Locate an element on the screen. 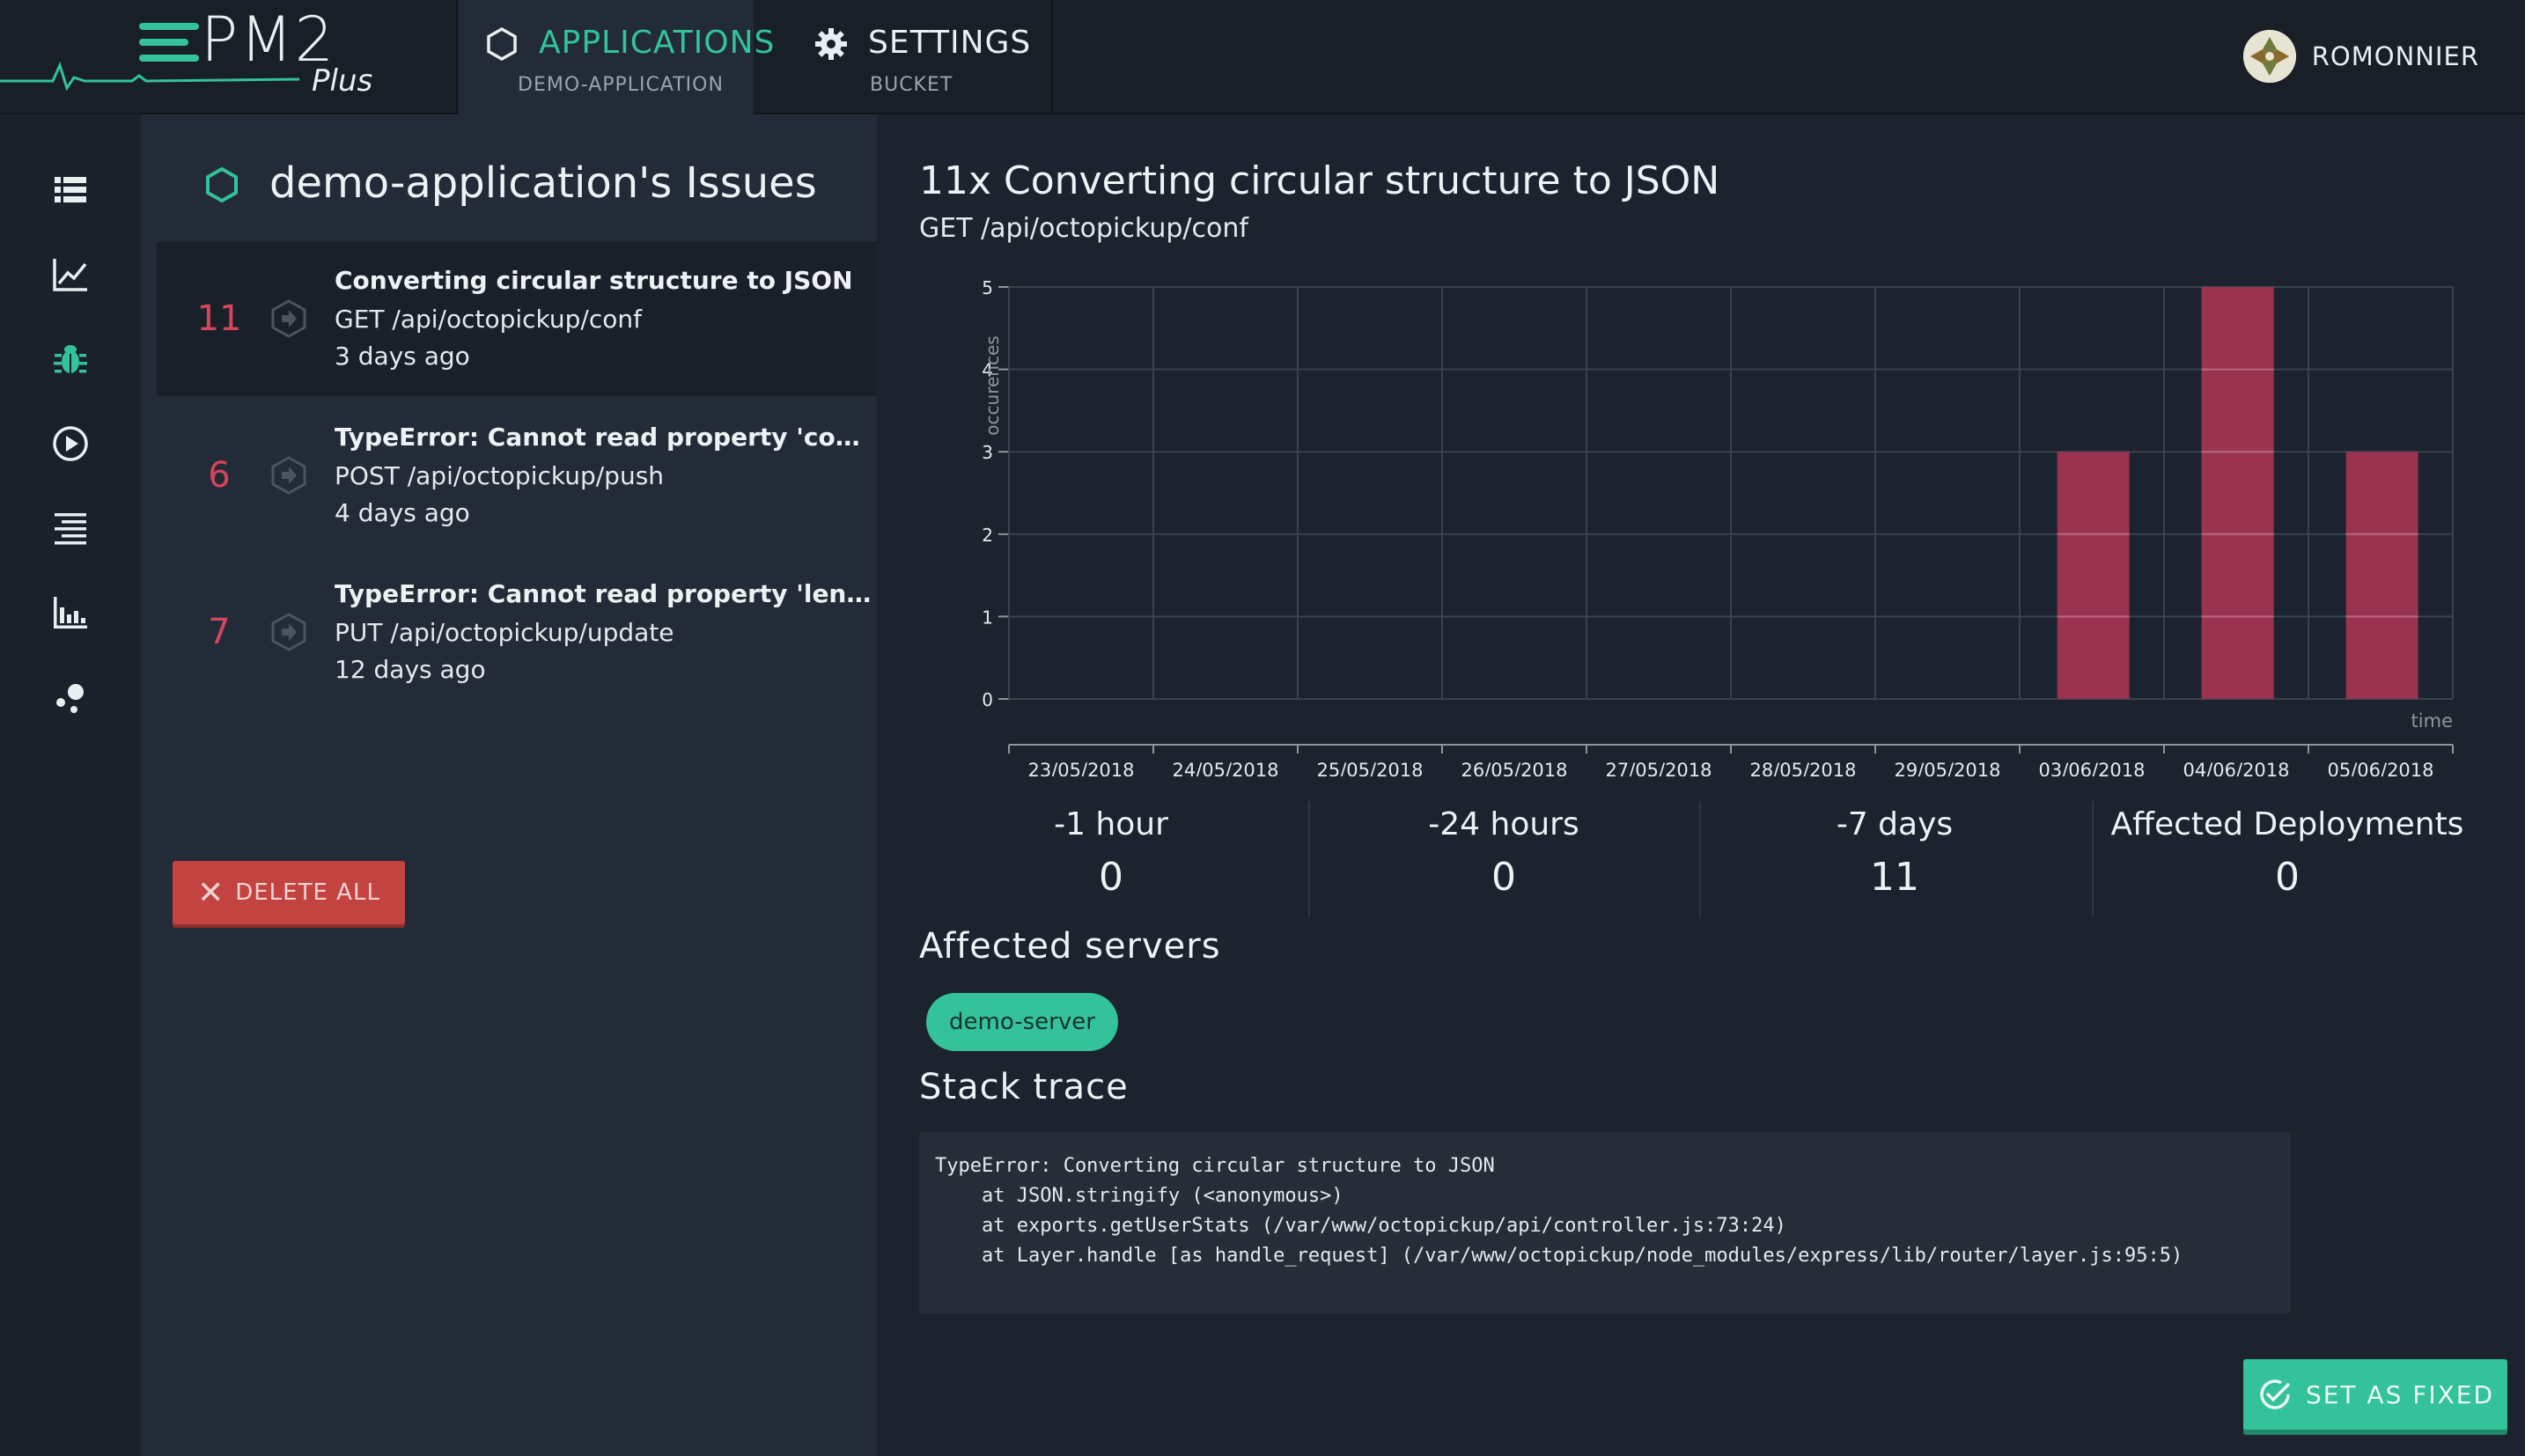 The height and width of the screenshot is (1456, 2525). line-chart-icon is located at coordinates (70, 275).